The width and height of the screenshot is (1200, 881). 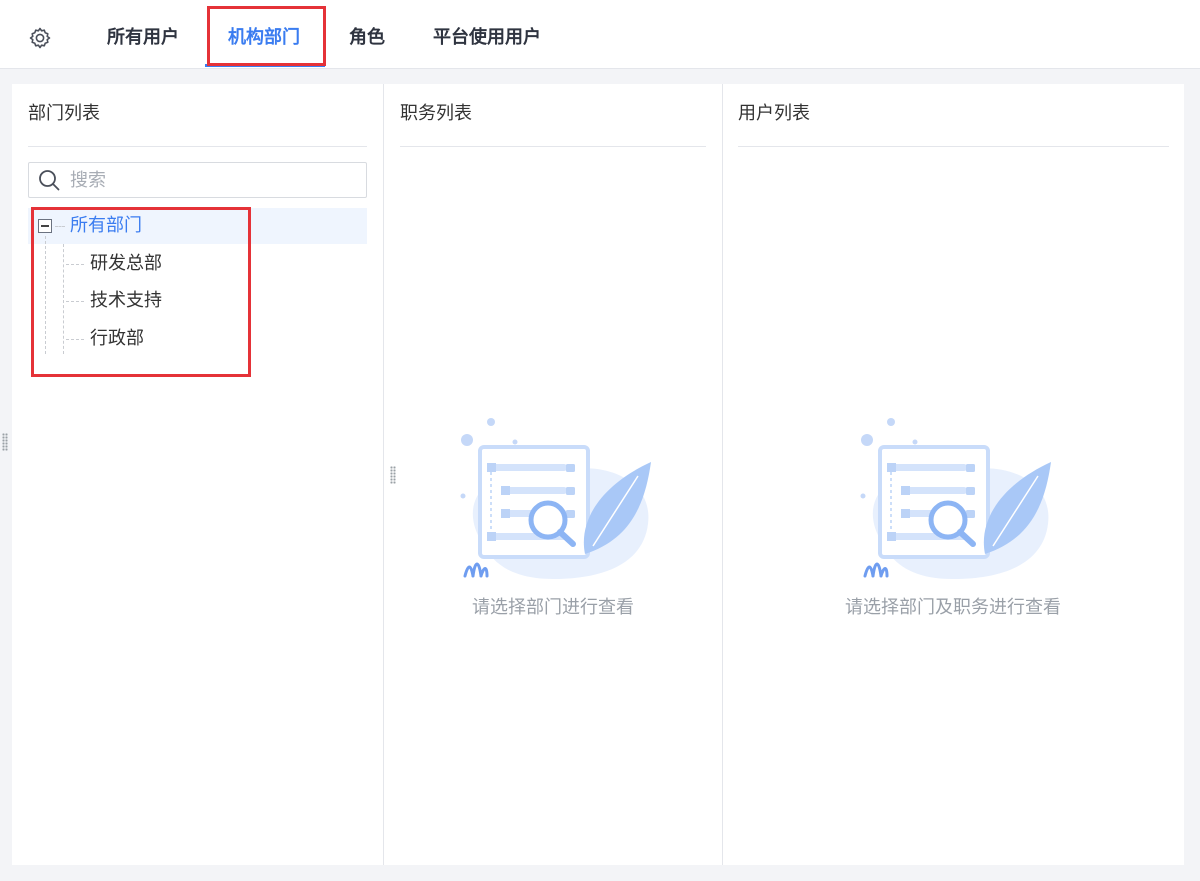 What do you see at coordinates (126, 264) in the screenshot?
I see `tree-node-rd-hq: 研发总部` at bounding box center [126, 264].